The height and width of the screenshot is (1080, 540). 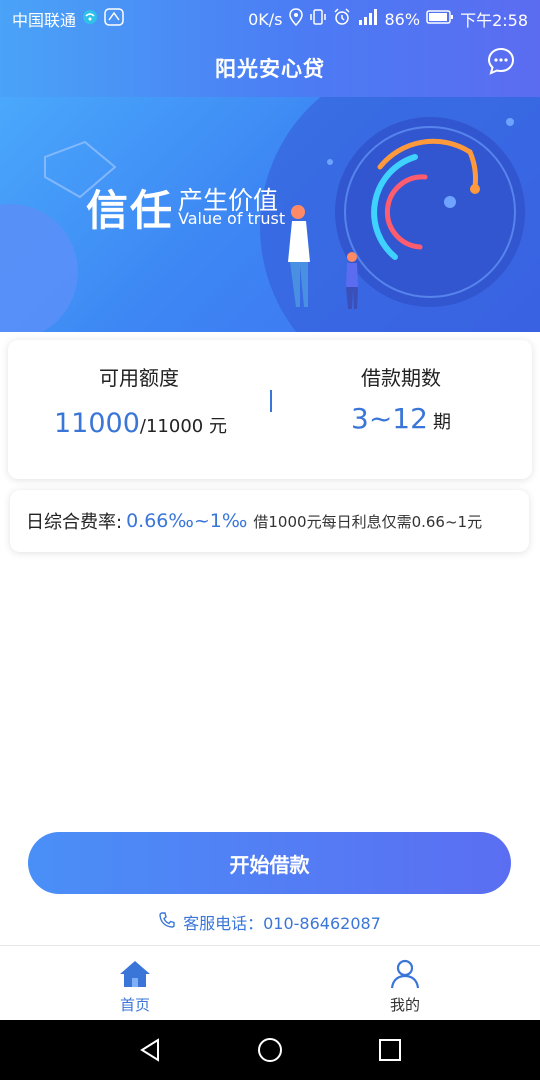 What do you see at coordinates (44, 20) in the screenshot?
I see `carrier-label: 中国联通` at bounding box center [44, 20].